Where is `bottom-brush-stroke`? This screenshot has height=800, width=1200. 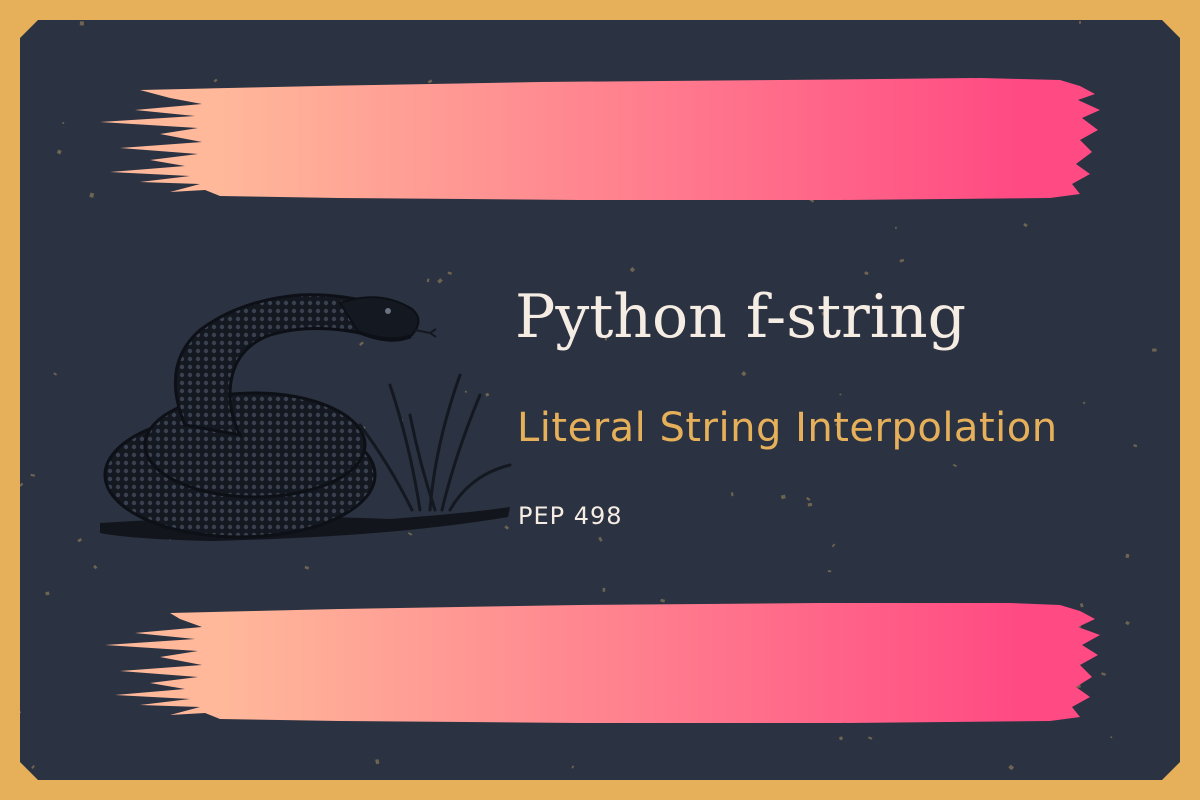
bottom-brush-stroke is located at coordinates (602, 663).